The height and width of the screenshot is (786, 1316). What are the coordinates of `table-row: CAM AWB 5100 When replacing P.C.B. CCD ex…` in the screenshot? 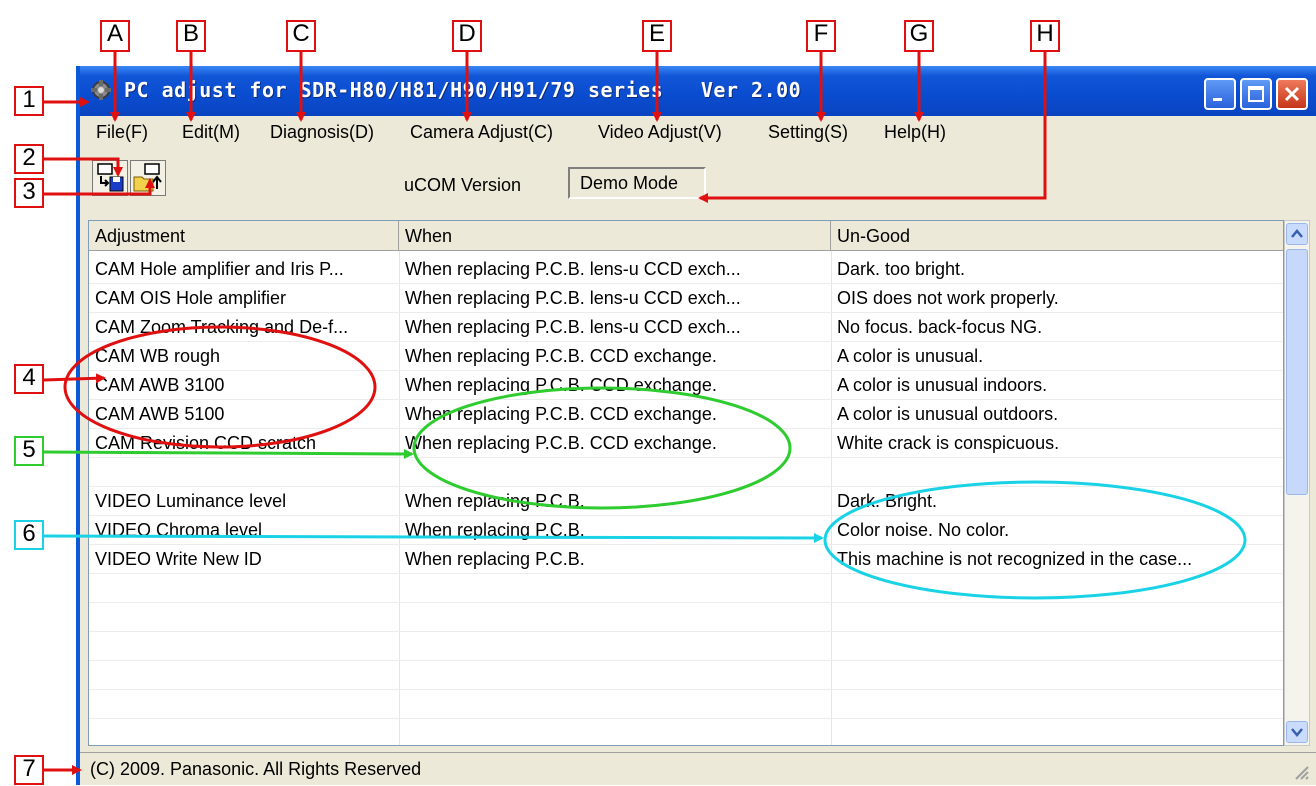 It's located at (686, 414).